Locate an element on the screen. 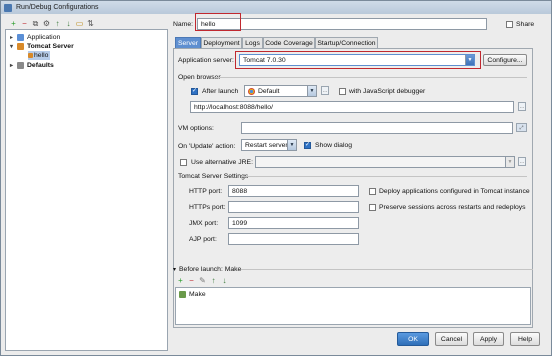 This screenshot has height=356, width=552. remove-icon: − is located at coordinates (24, 23).